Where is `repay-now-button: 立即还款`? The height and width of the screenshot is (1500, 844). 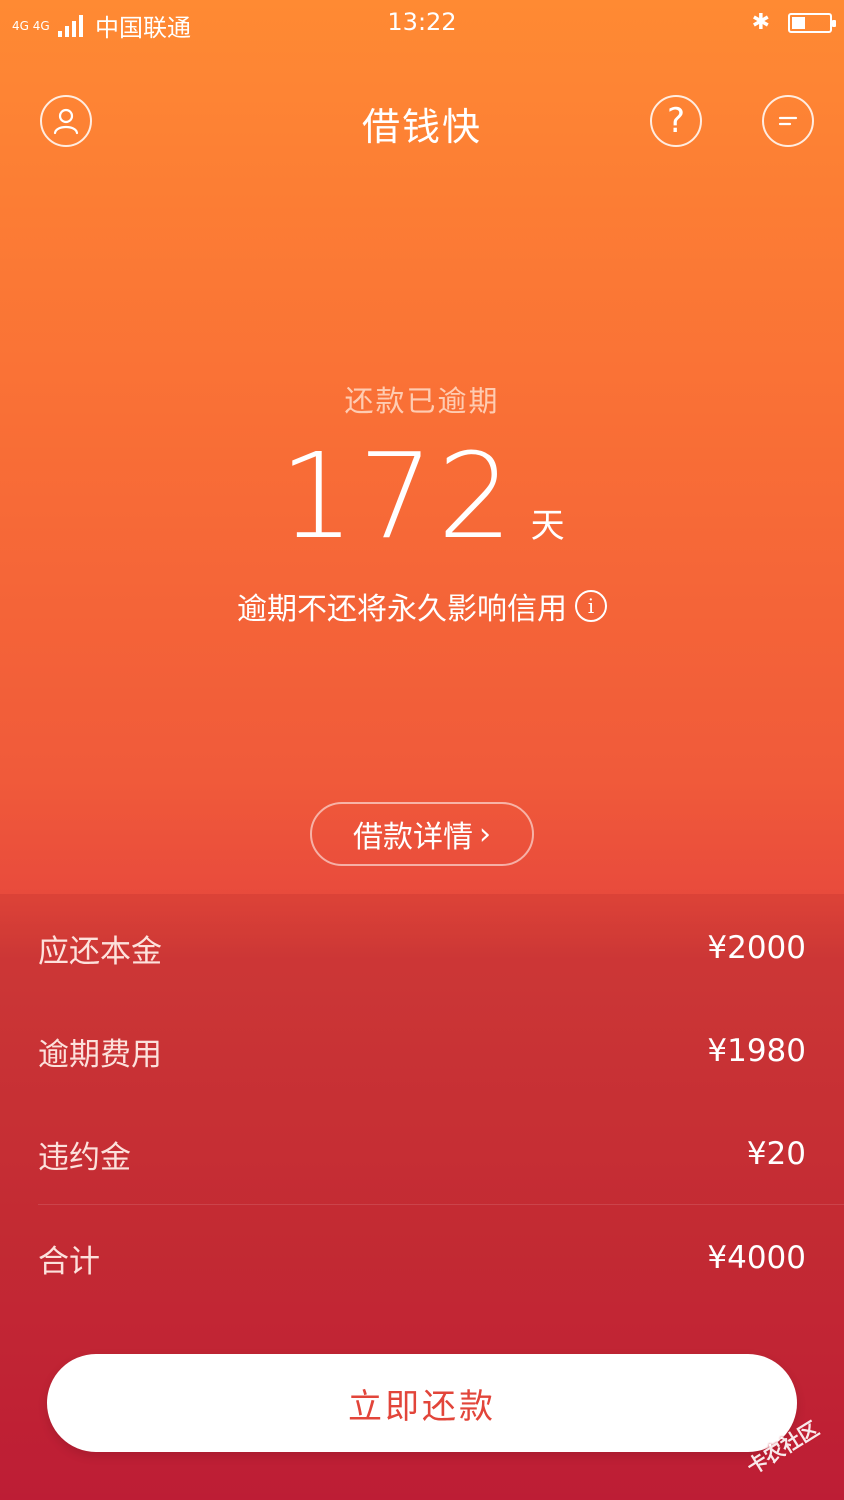 repay-now-button: 立即还款 is located at coordinates (422, 1403).